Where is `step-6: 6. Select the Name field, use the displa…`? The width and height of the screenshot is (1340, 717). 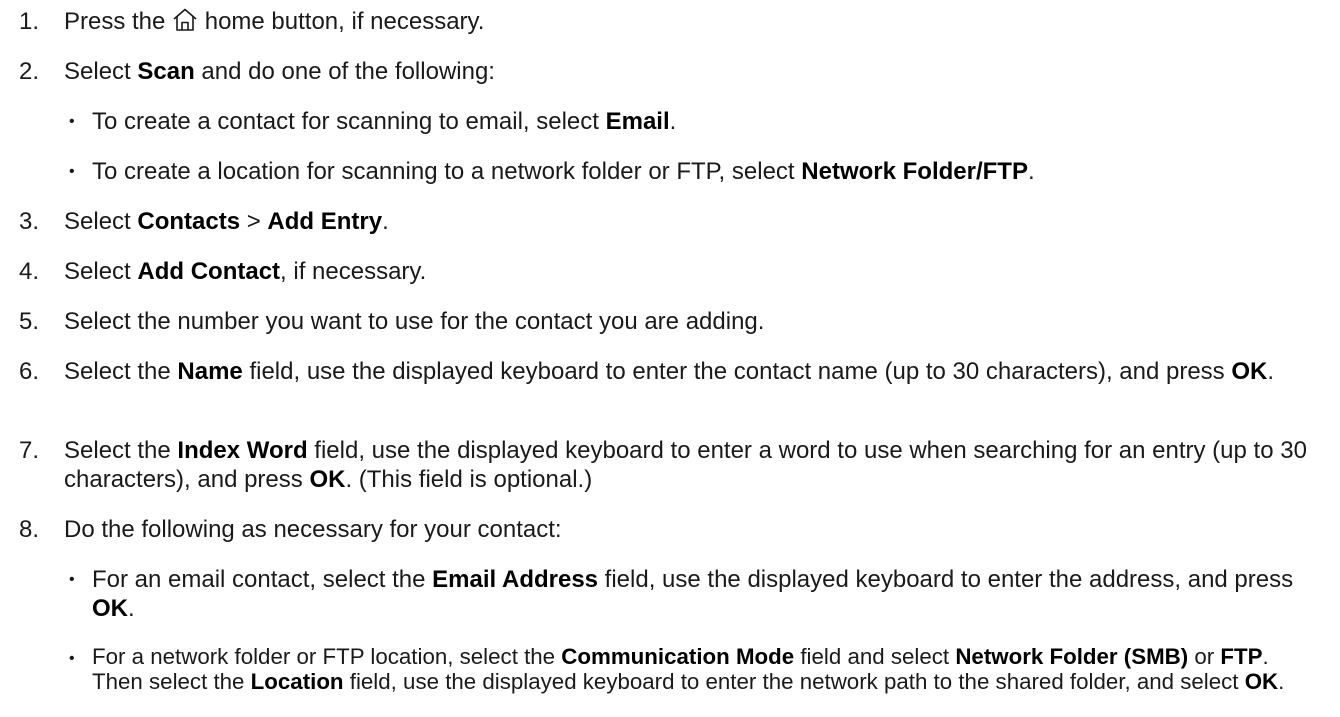
step-6: 6. Select the Name field, use the displa… is located at coordinates (660, 371).